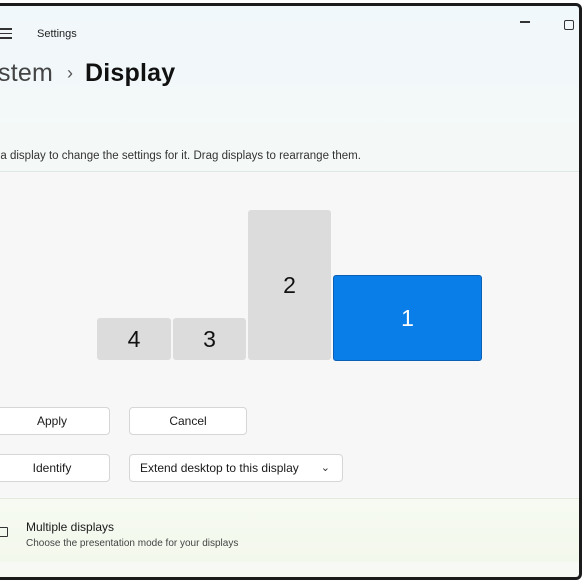  Describe the element at coordinates (289, 23) in the screenshot. I see `title-bar: Settings` at that location.